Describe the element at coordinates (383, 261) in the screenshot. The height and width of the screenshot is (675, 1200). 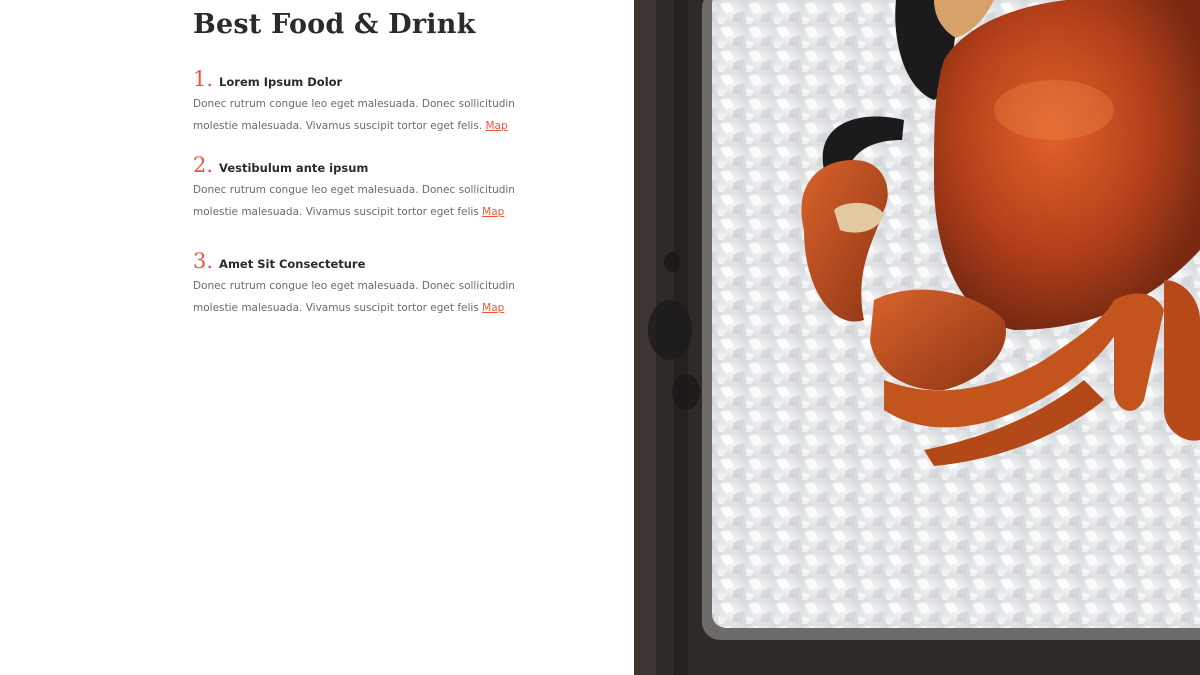
I see `item-header: 3. Amet Sit Consecteture` at that location.